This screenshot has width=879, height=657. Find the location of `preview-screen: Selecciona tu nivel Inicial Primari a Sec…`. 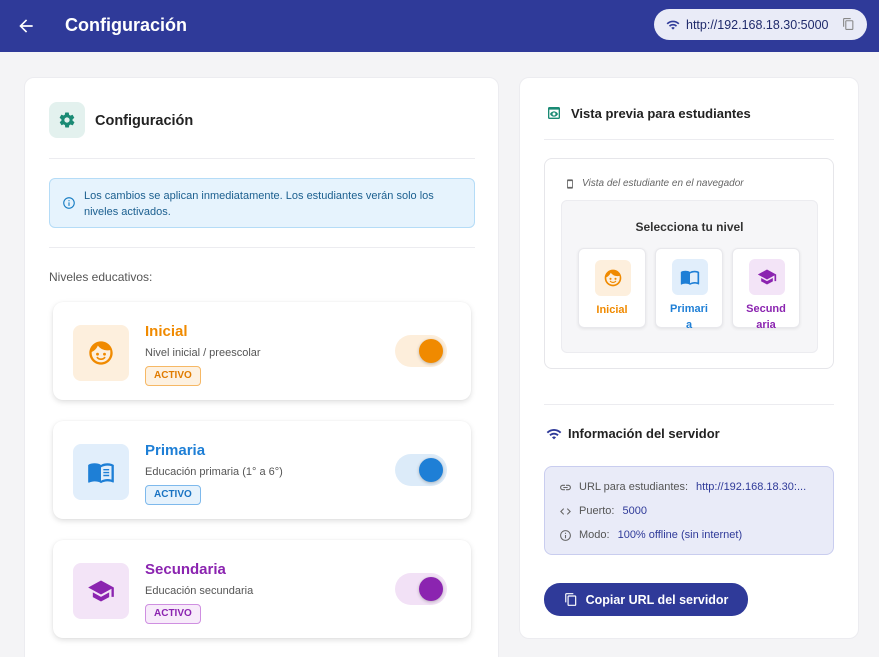

preview-screen: Selecciona tu nivel Inicial Primari a Sec… is located at coordinates (689, 276).